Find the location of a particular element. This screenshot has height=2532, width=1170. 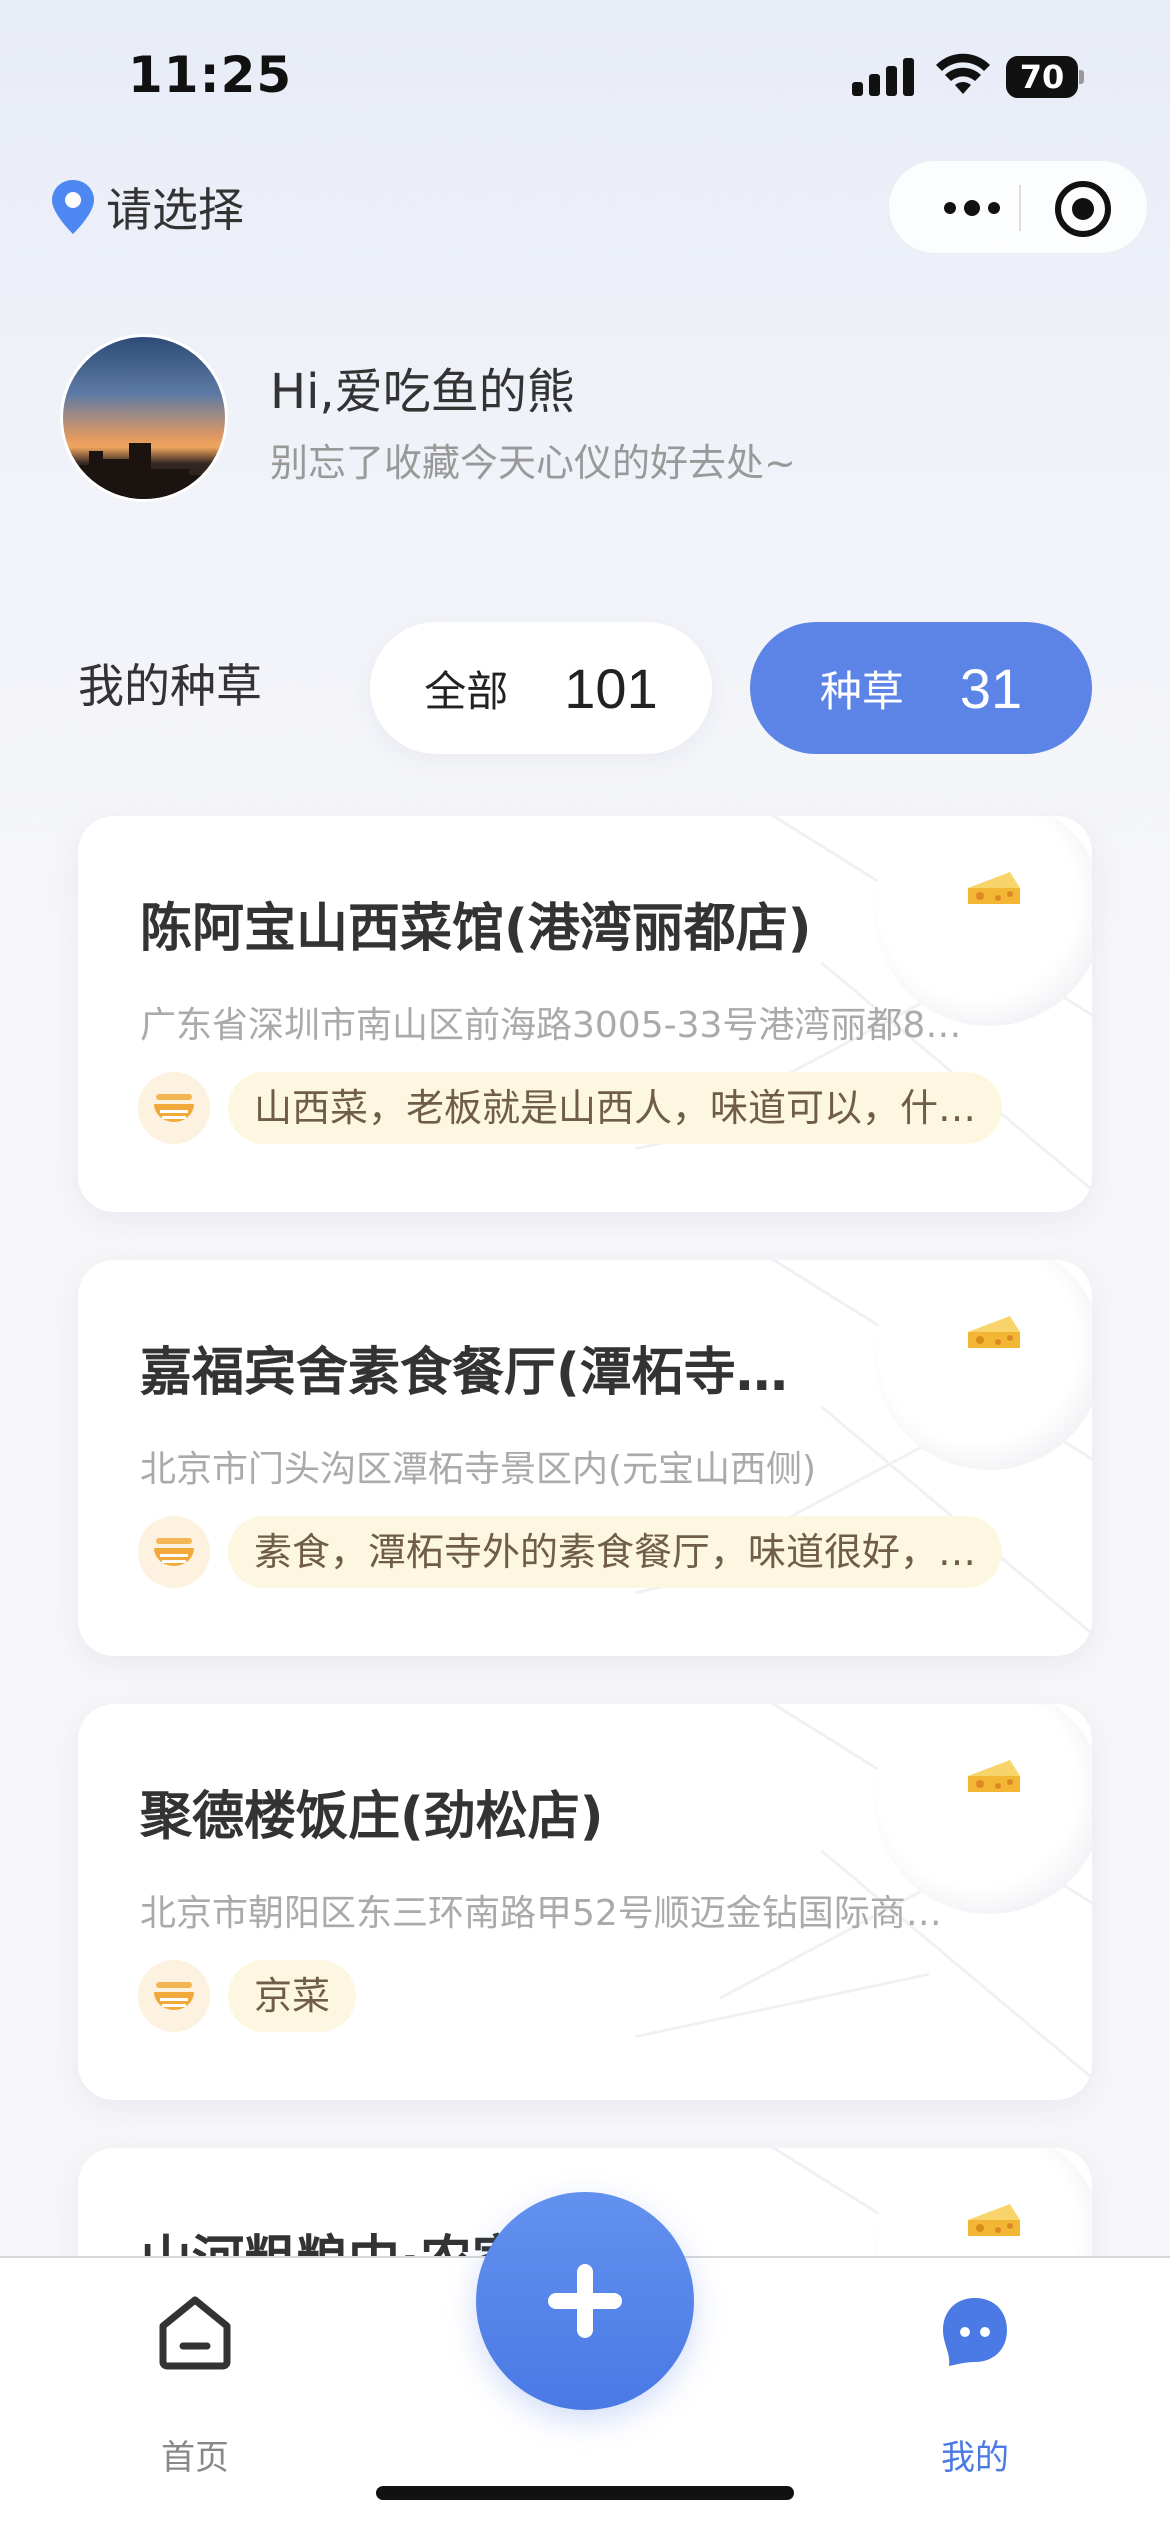

status-bar: 11:25 70 is located at coordinates (585, 75).